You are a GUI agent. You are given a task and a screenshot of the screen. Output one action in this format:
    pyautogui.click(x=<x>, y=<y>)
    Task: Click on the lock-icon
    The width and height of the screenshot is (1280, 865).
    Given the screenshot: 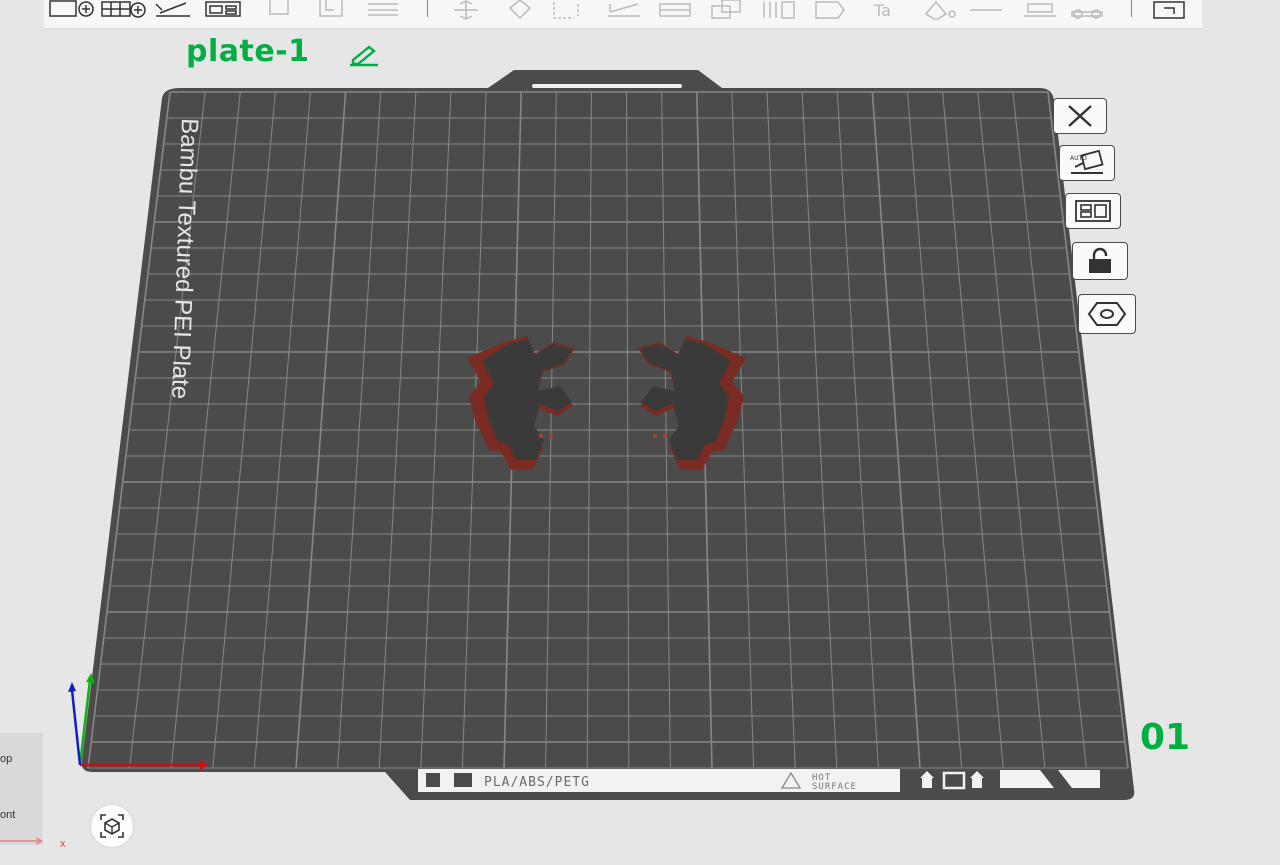 What is the action you would take?
    pyautogui.click(x=1100, y=260)
    